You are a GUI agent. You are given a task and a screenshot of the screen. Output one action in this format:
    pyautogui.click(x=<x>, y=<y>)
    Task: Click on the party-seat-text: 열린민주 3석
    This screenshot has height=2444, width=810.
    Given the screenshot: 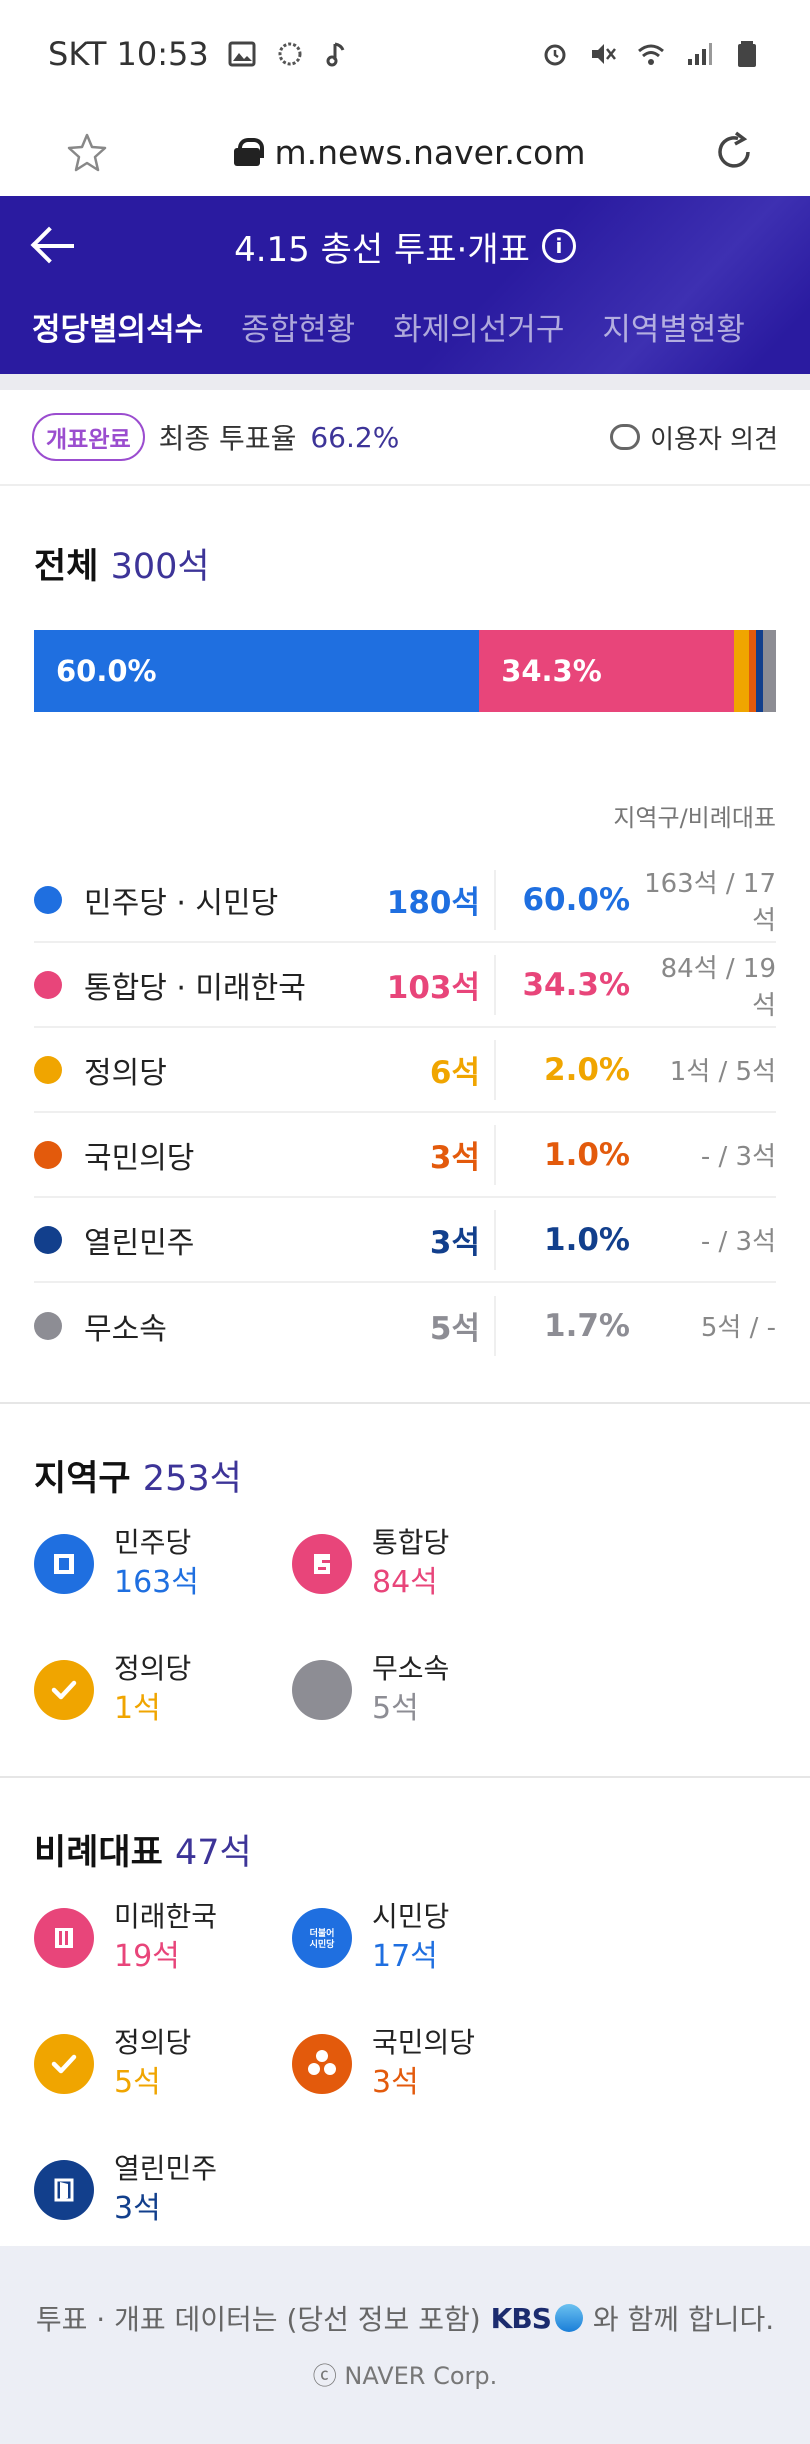 What is the action you would take?
    pyautogui.click(x=165, y=2190)
    